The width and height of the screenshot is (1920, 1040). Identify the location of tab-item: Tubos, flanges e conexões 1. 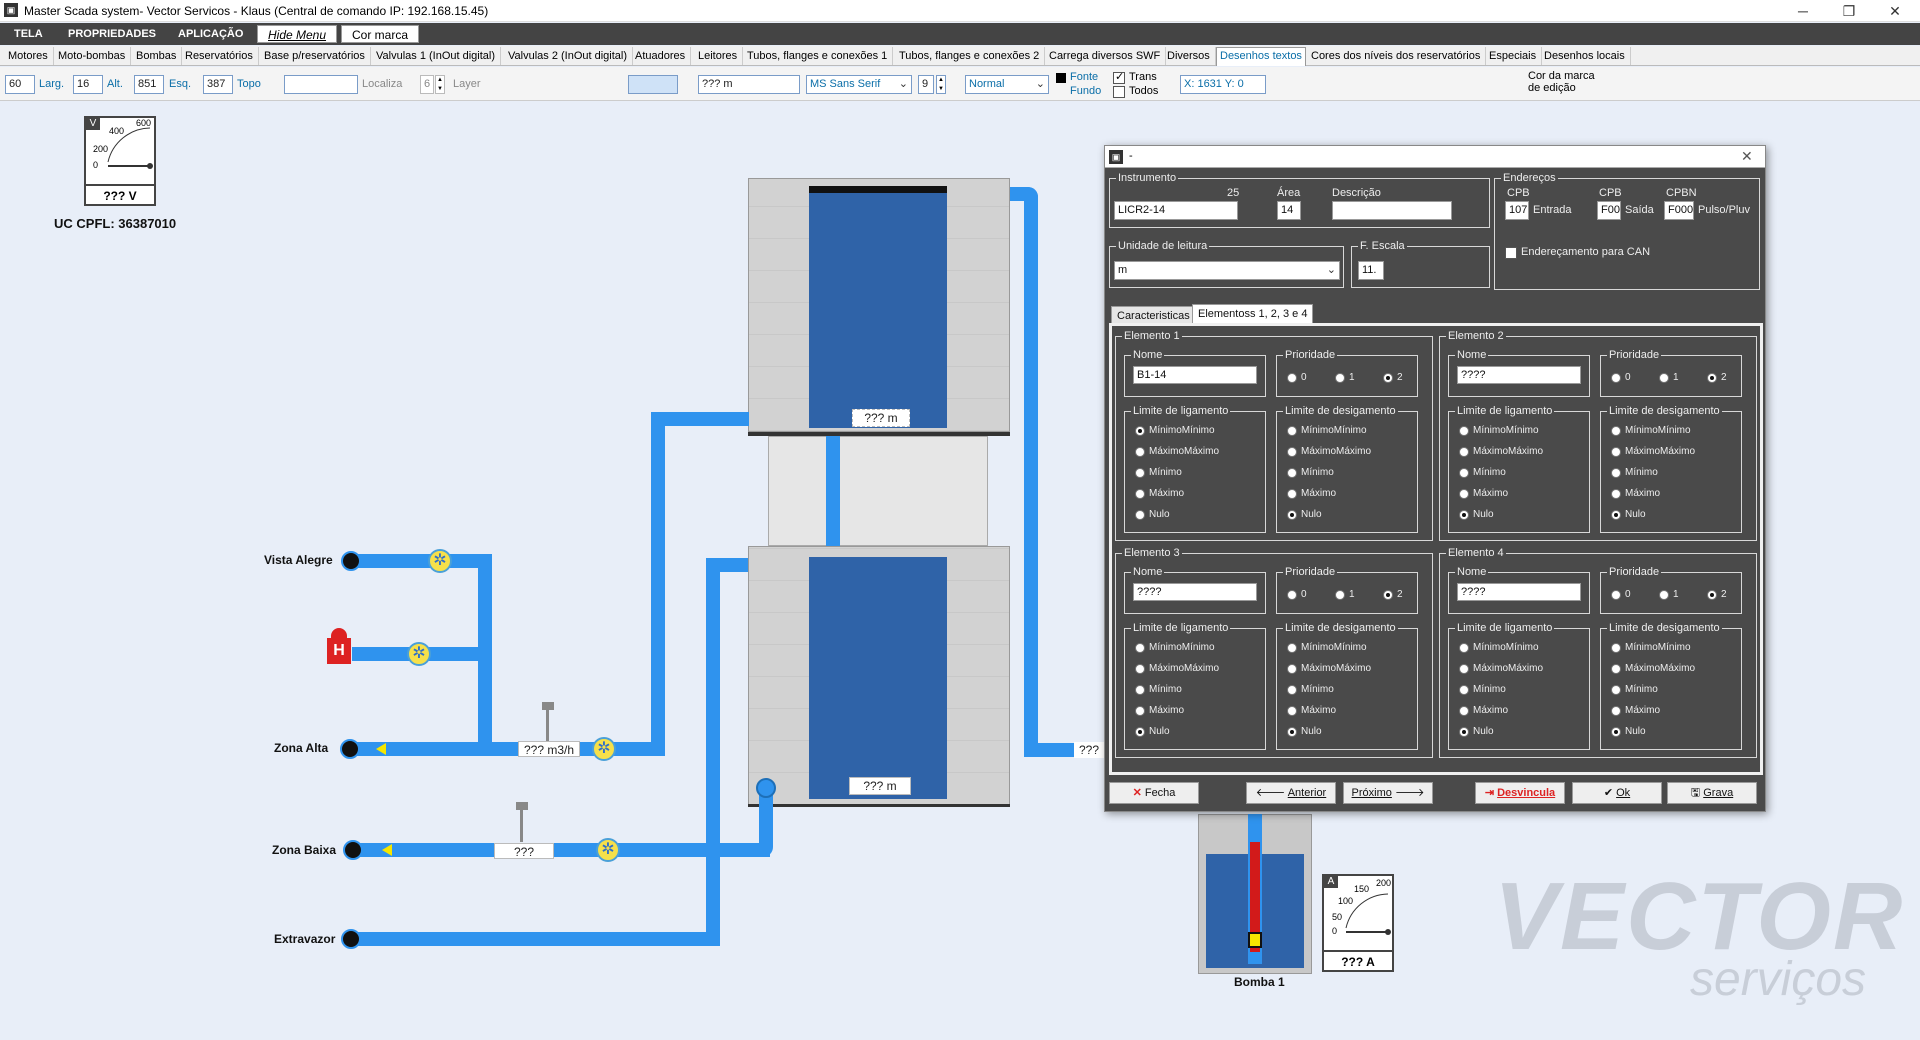
(818, 56).